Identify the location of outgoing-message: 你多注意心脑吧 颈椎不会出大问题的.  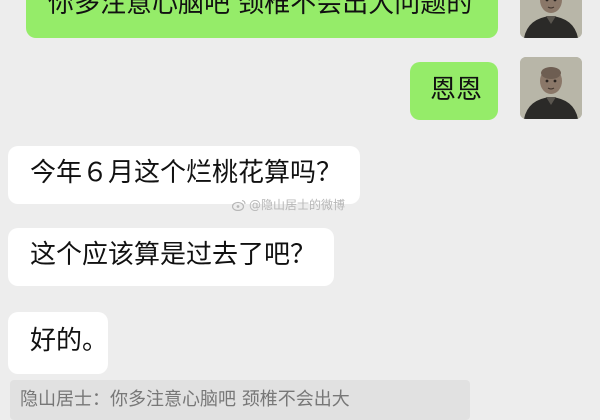
(262, 19).